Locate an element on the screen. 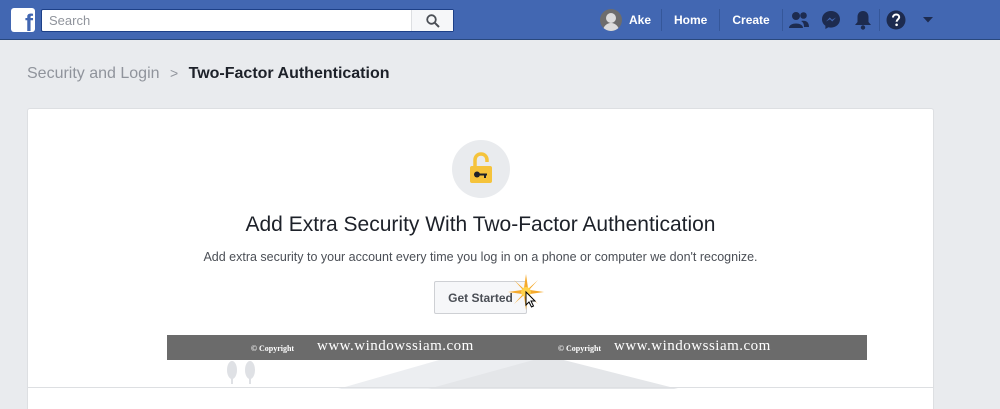  nav-right: Ake Home Create is located at coordinates (770, 20).